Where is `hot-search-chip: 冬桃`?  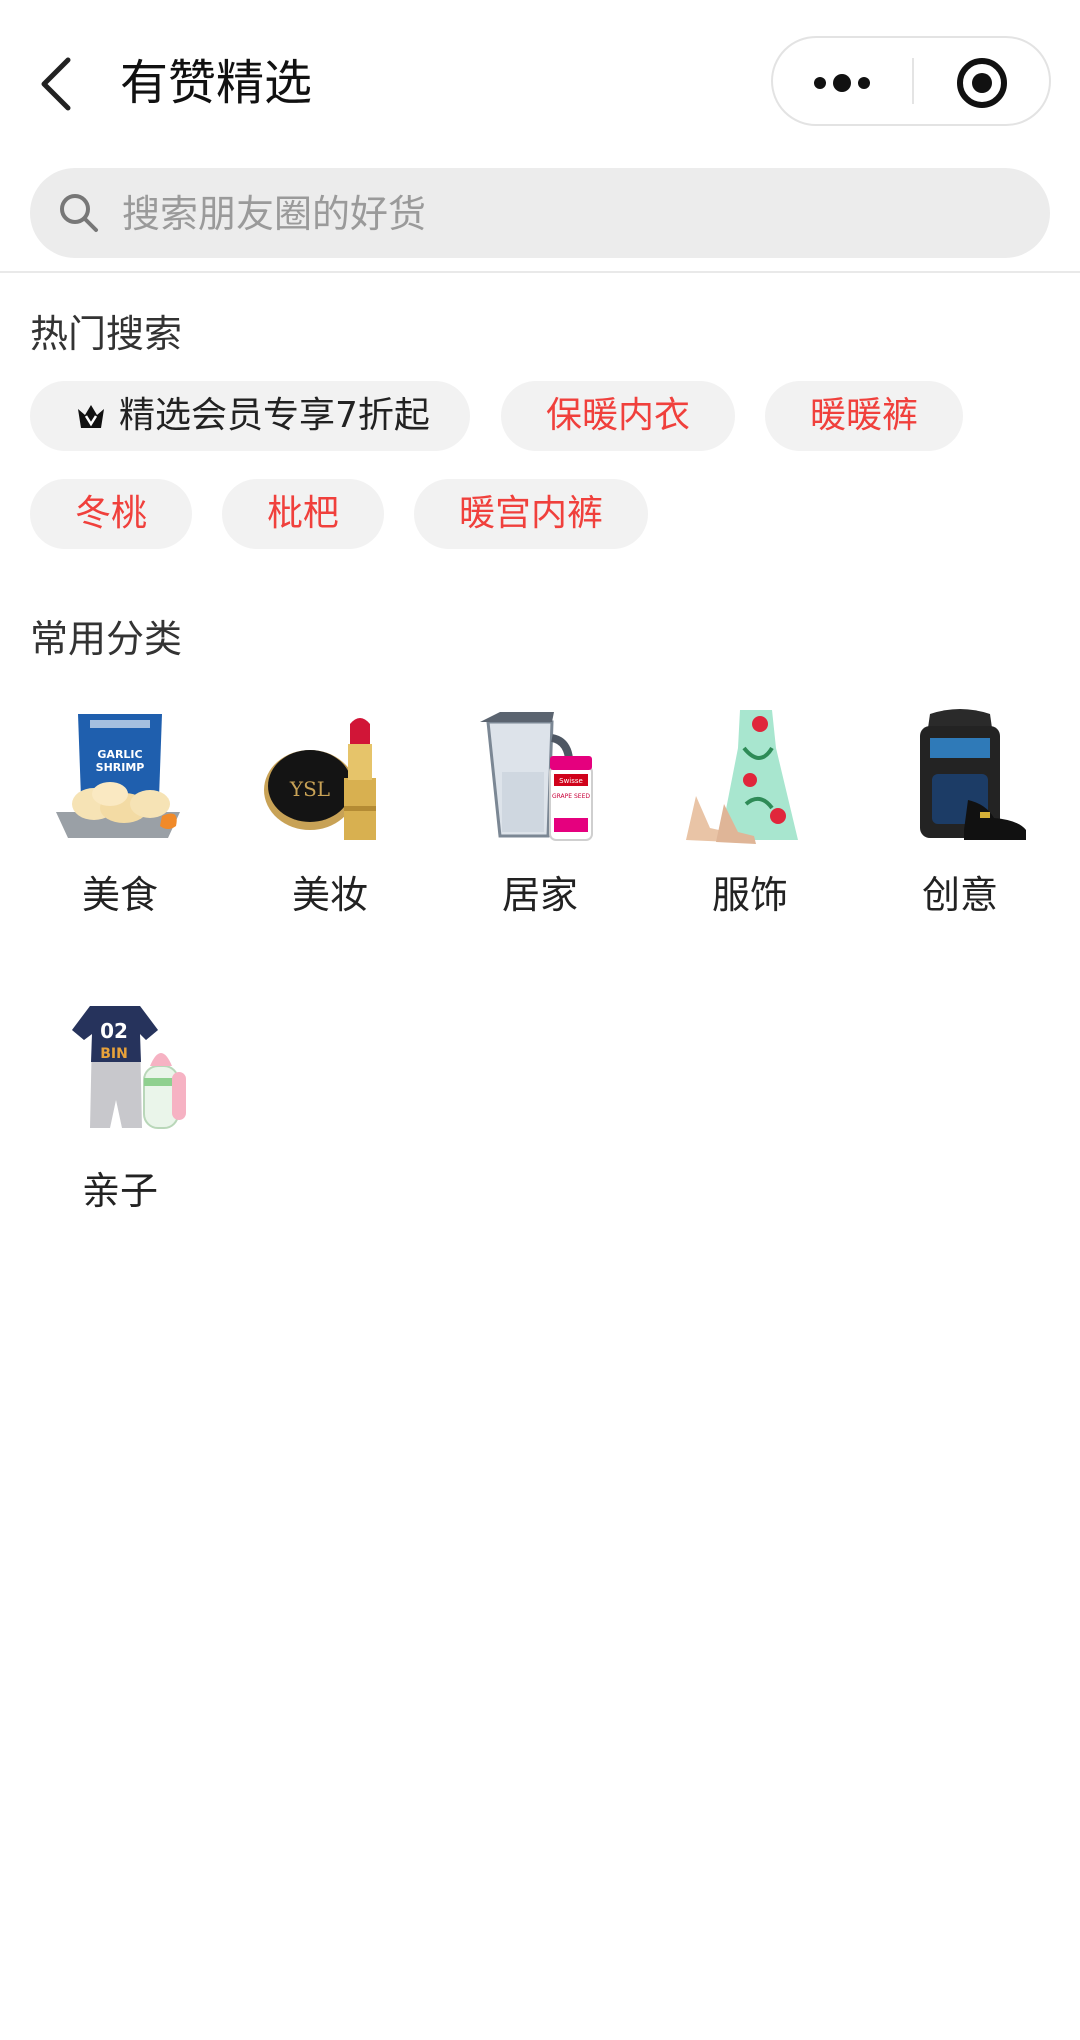
hot-search-chip: 冬桃 is located at coordinates (111, 514).